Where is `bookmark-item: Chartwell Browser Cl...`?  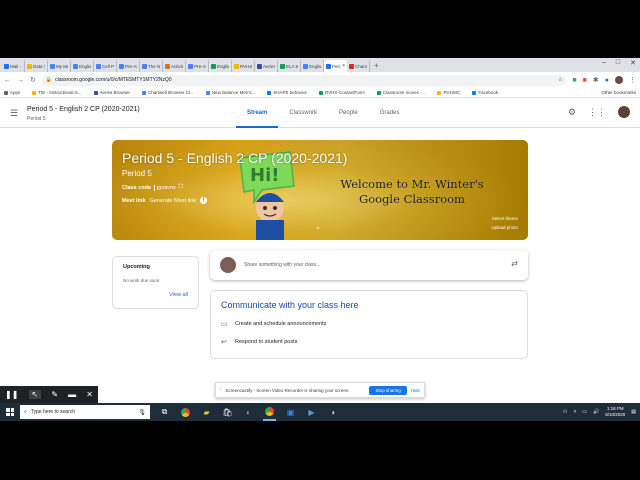 bookmark-item: Chartwell Browser Cl... is located at coordinates (168, 92).